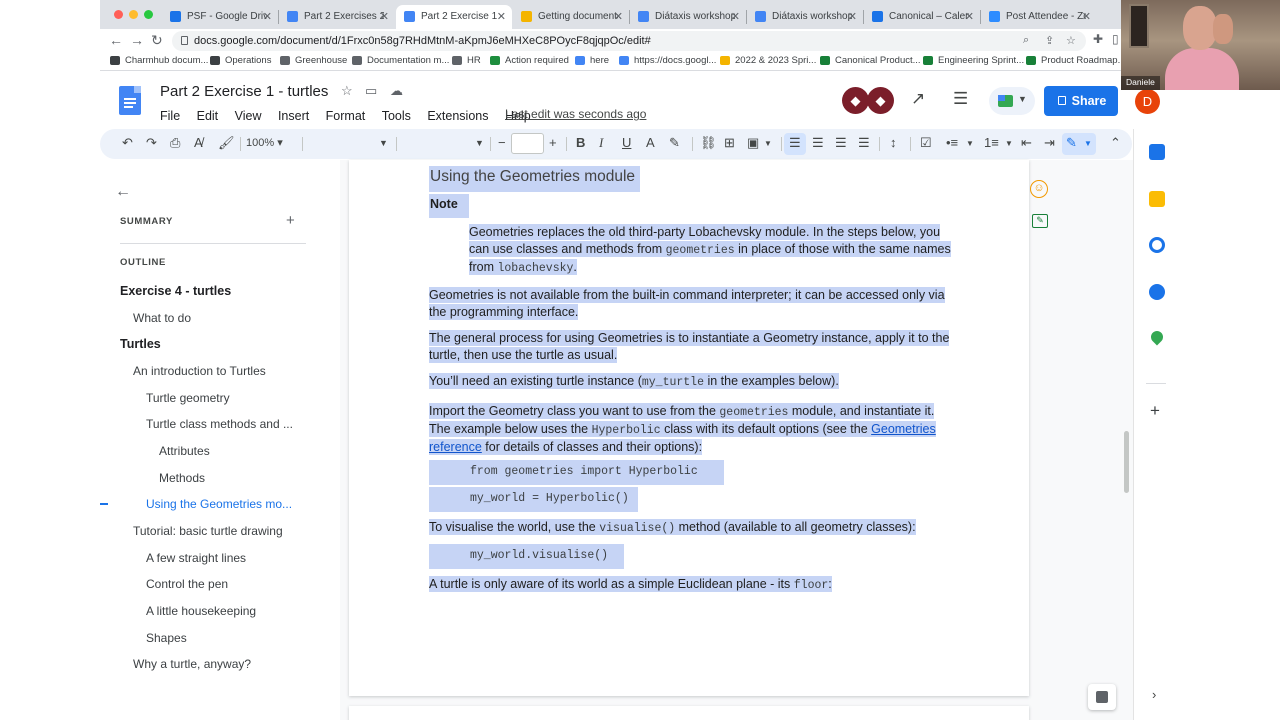  I want to click on menu-format: Format, so click(346, 116).